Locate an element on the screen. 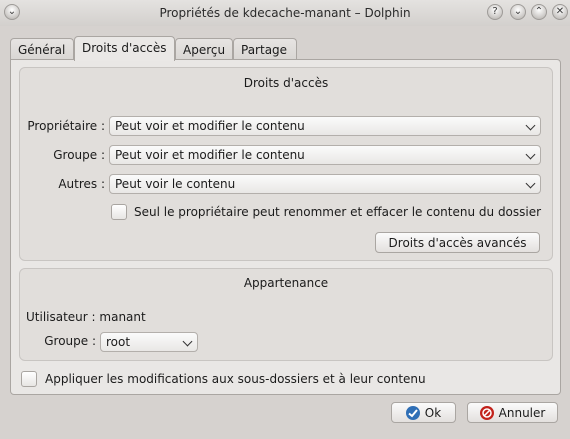 The image size is (570, 439). checkmark-icon is located at coordinates (412, 413).